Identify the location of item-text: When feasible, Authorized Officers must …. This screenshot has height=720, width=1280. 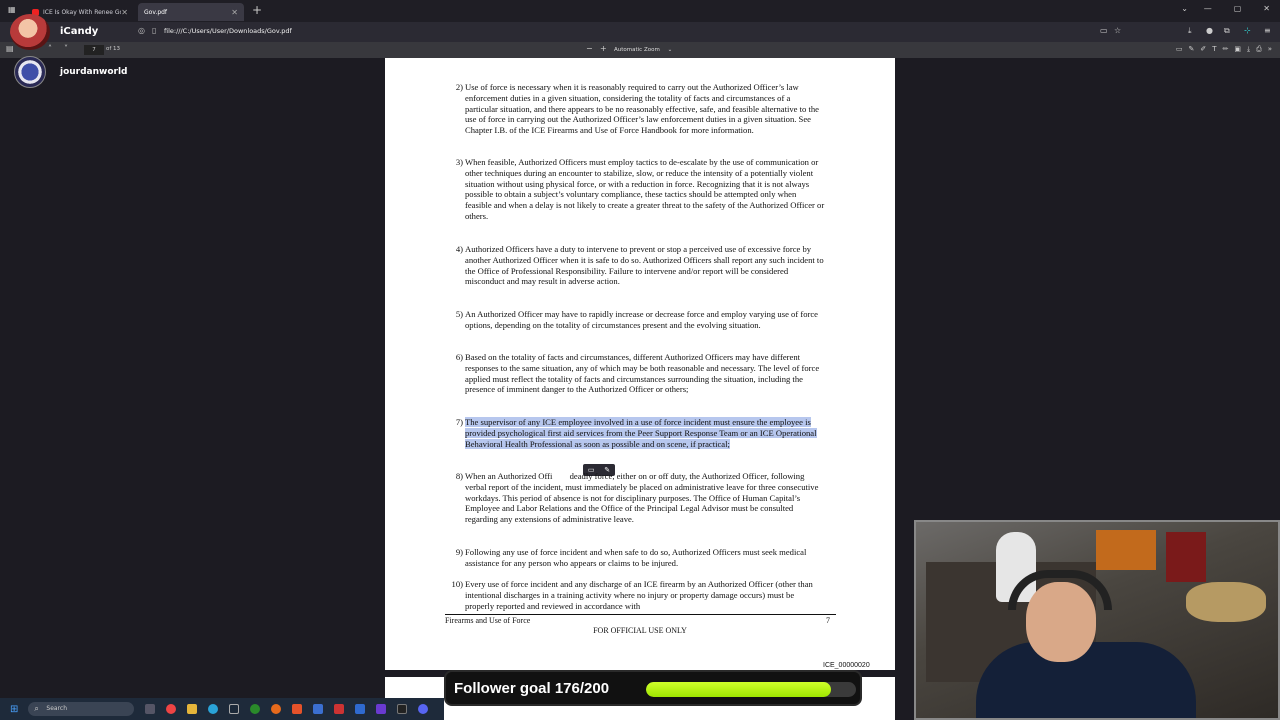
(645, 189).